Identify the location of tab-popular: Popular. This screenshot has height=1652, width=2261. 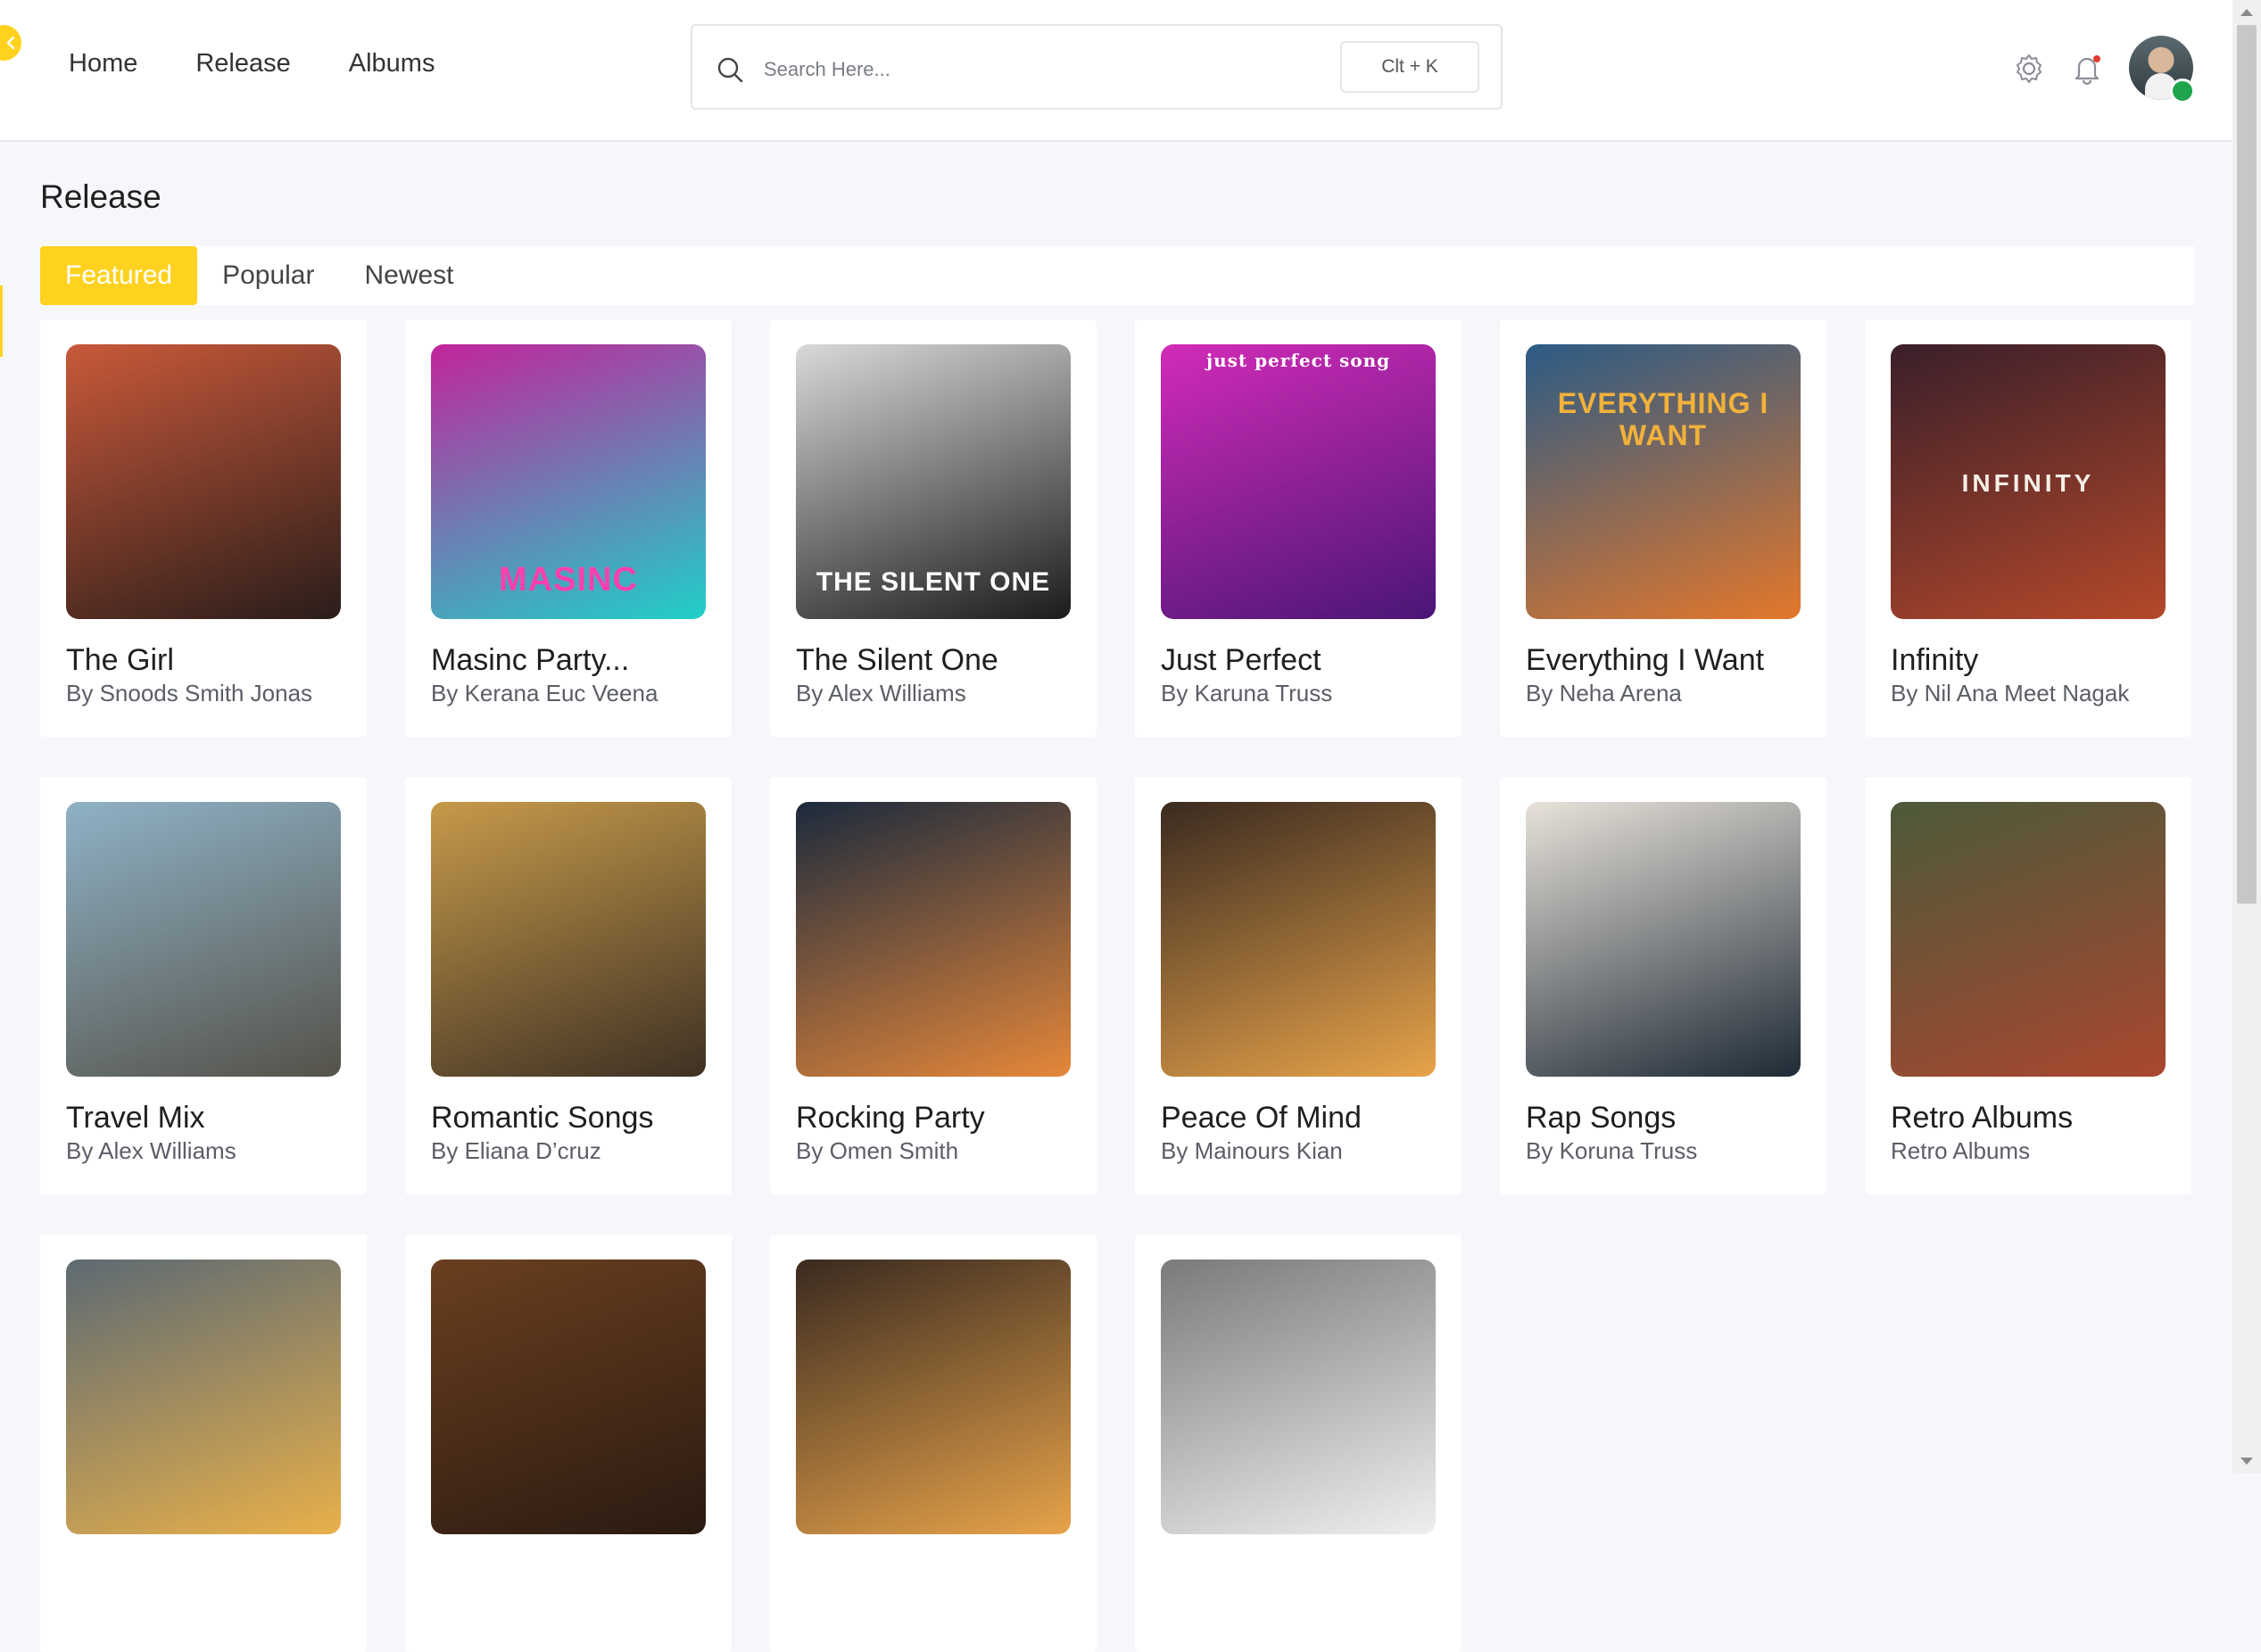
(268, 275).